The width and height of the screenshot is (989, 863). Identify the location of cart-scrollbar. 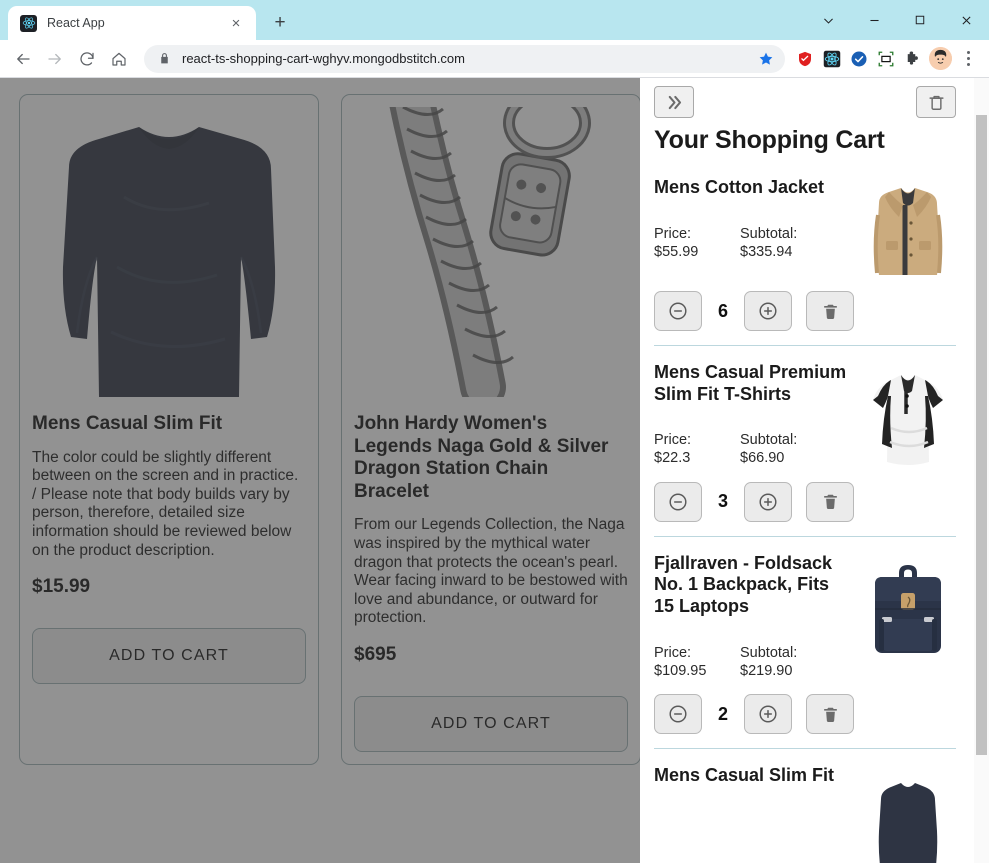
(981, 470).